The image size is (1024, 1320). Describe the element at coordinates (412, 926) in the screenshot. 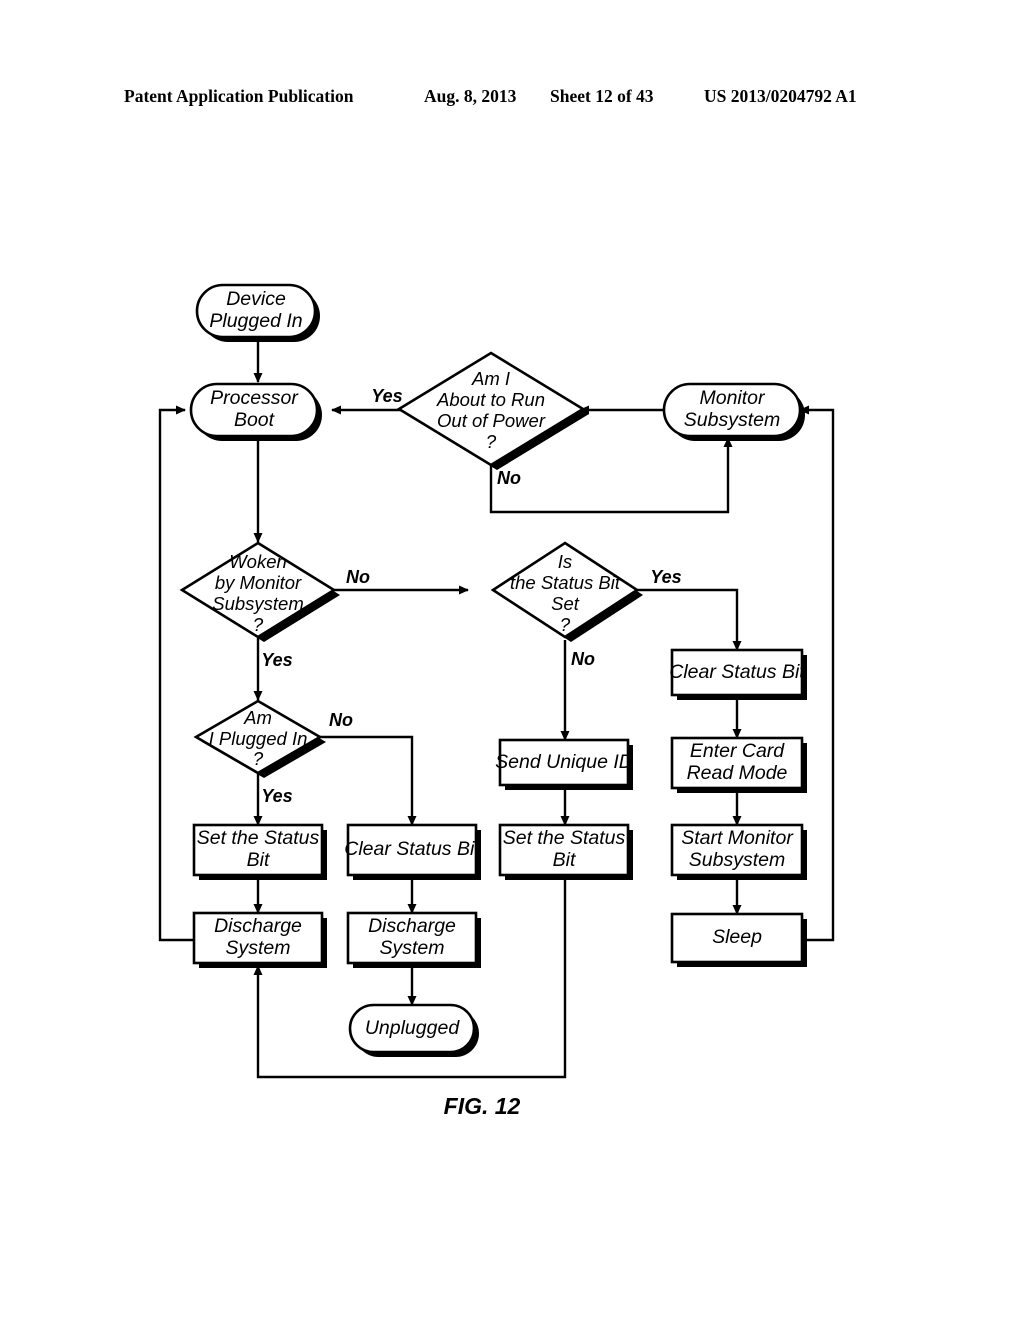

I see `node-label-discharge-mid-line1: Discharge` at that location.